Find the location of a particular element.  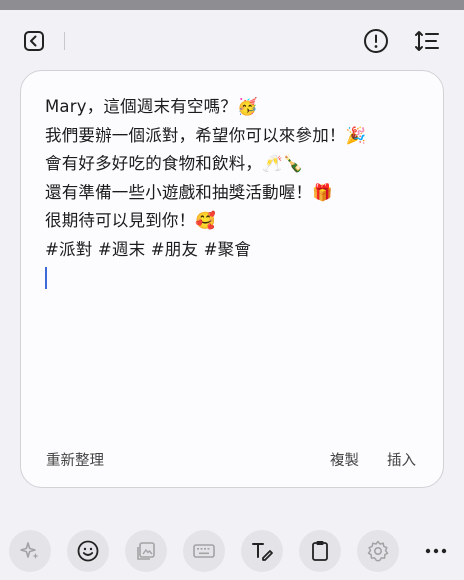

keyboard-icon is located at coordinates (204, 551).